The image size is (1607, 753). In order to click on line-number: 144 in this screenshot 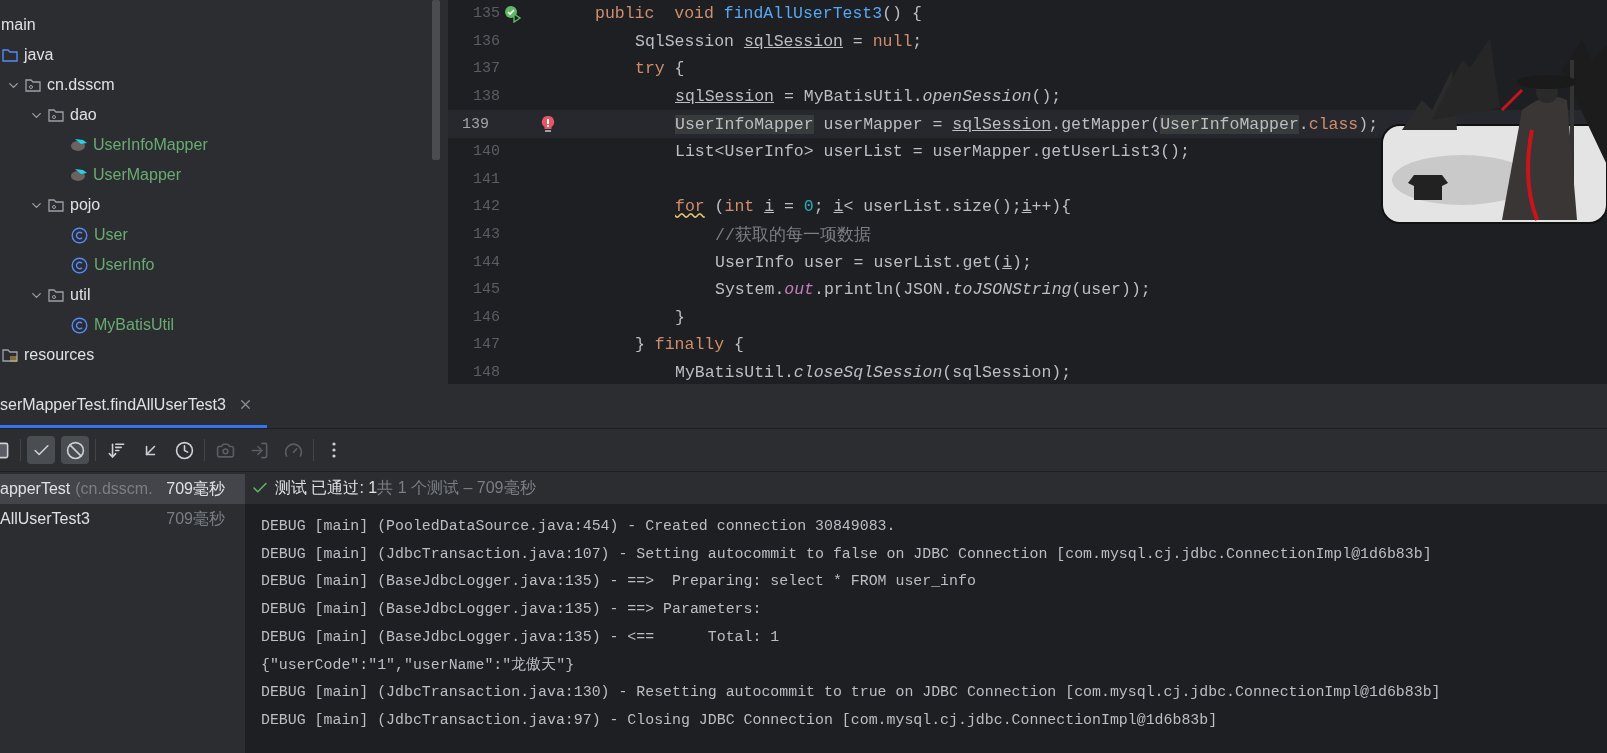, I will do `click(486, 262)`.